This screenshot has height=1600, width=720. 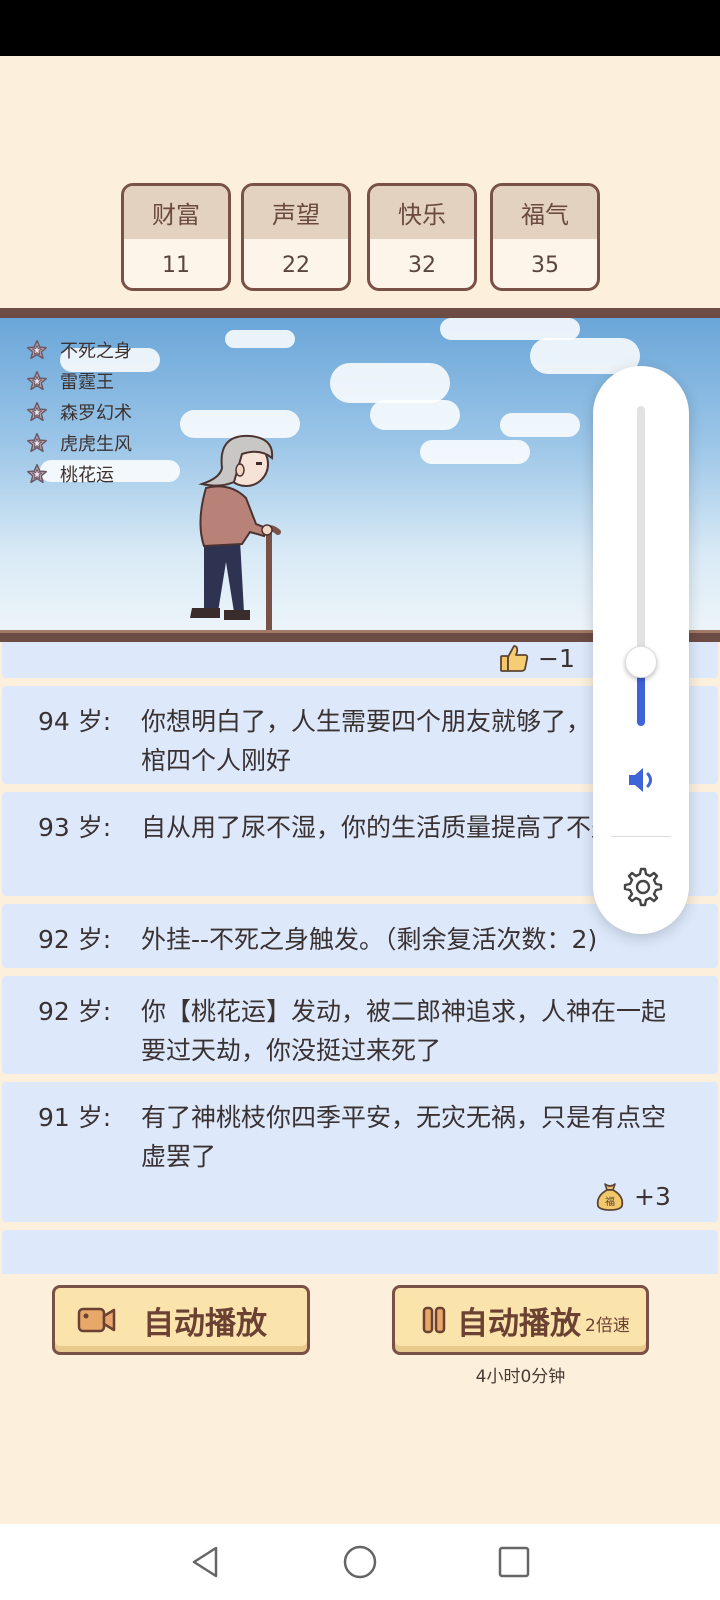 I want to click on cheat-label: 森罗幻术, so click(x=96, y=413).